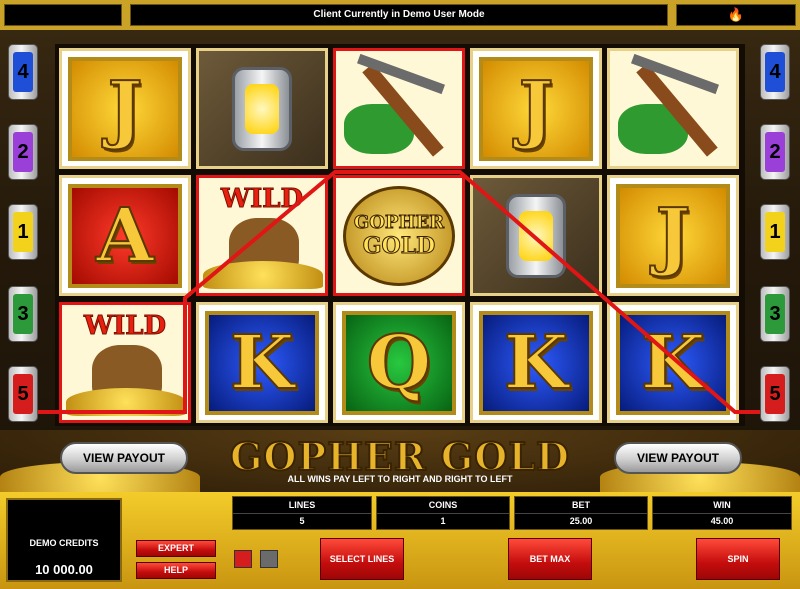  I want to click on symbol-a: A, so click(125, 235).